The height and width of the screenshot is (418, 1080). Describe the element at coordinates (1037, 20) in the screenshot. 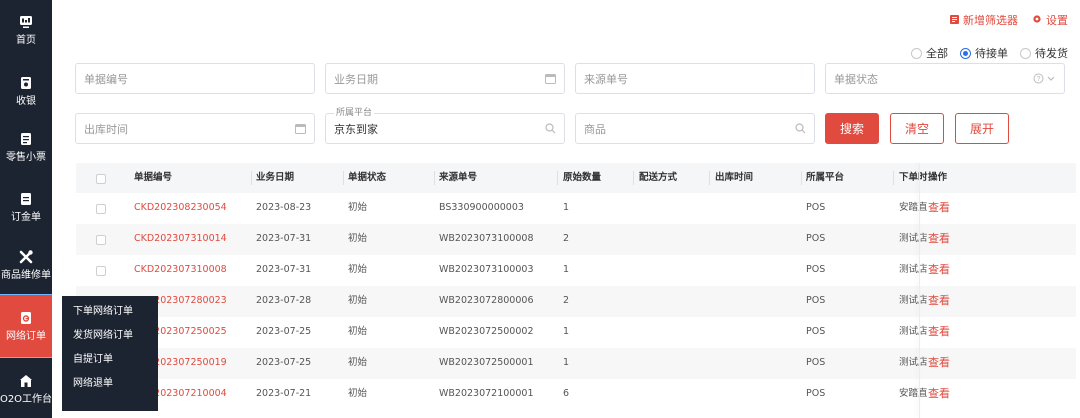

I see `gear-icon` at that location.